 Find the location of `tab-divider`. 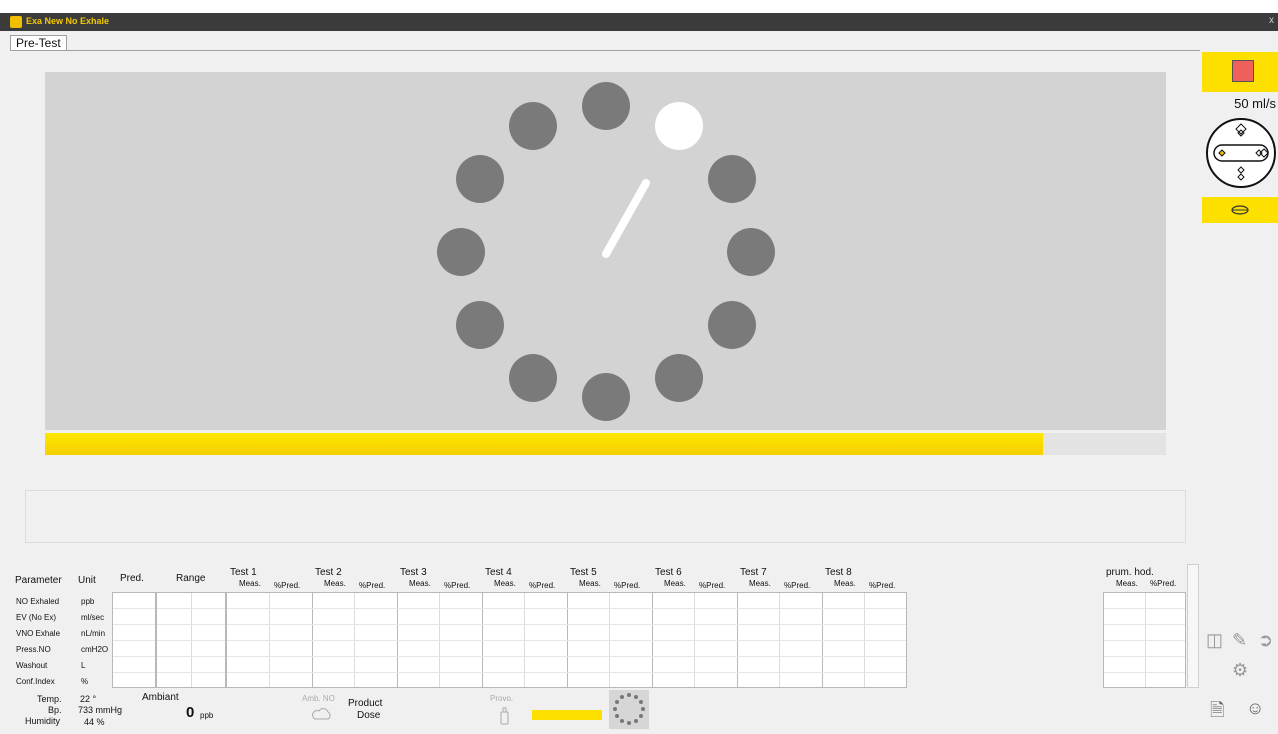

tab-divider is located at coordinates (605, 50).